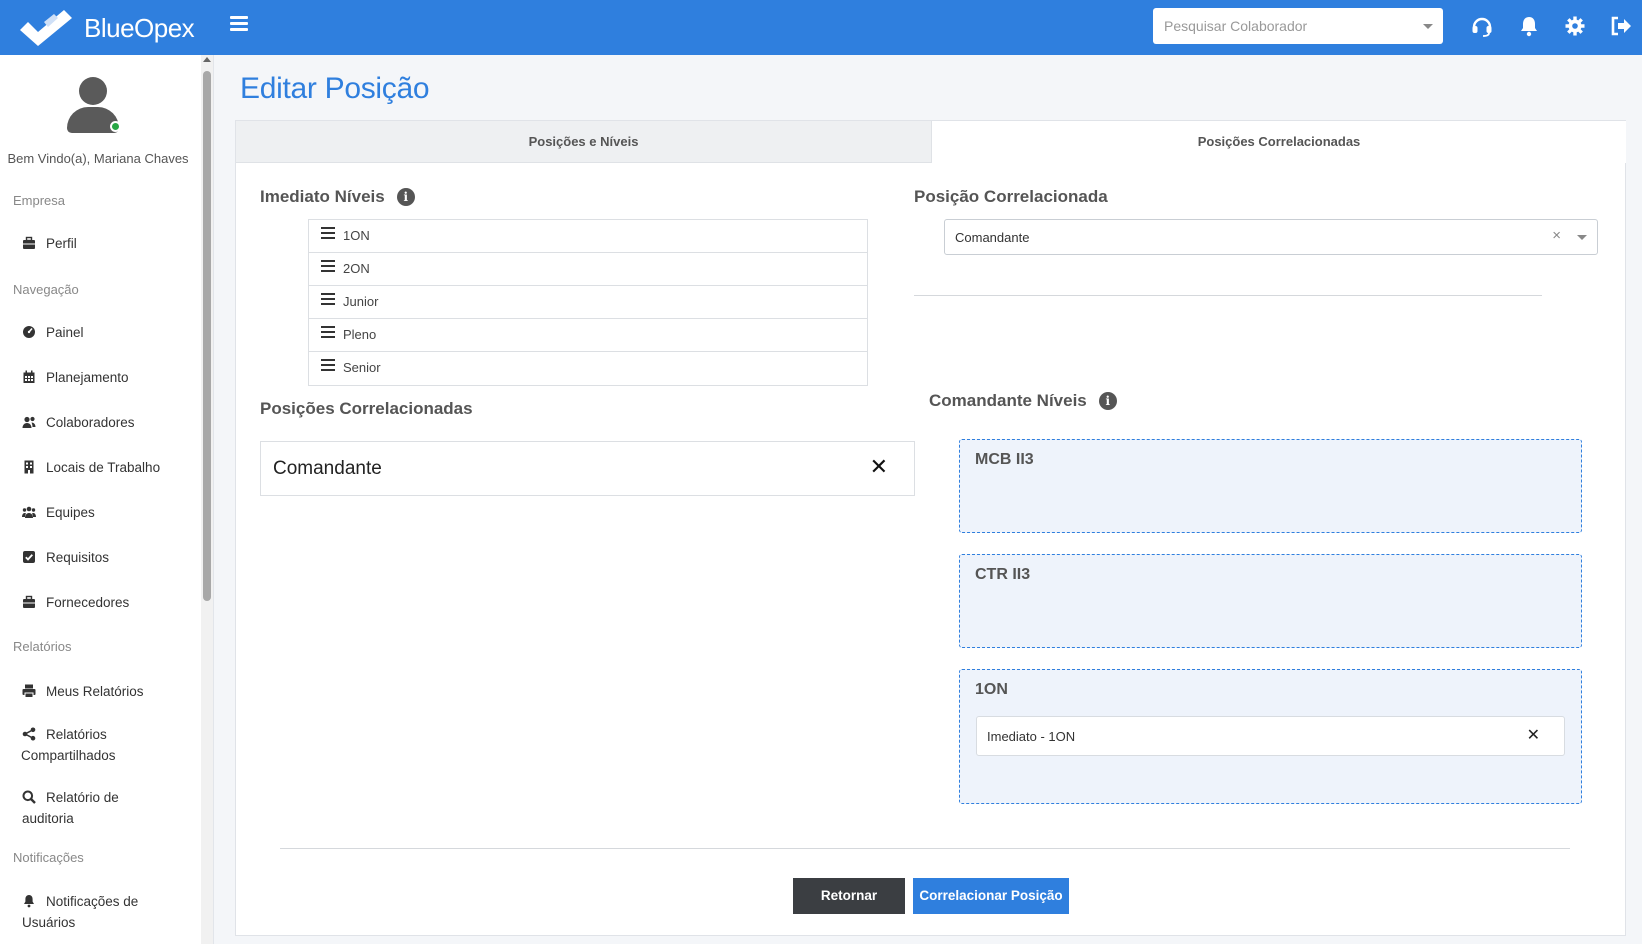 The width and height of the screenshot is (1642, 944). What do you see at coordinates (588, 335) in the screenshot?
I see `list-item: Pleno` at bounding box center [588, 335].